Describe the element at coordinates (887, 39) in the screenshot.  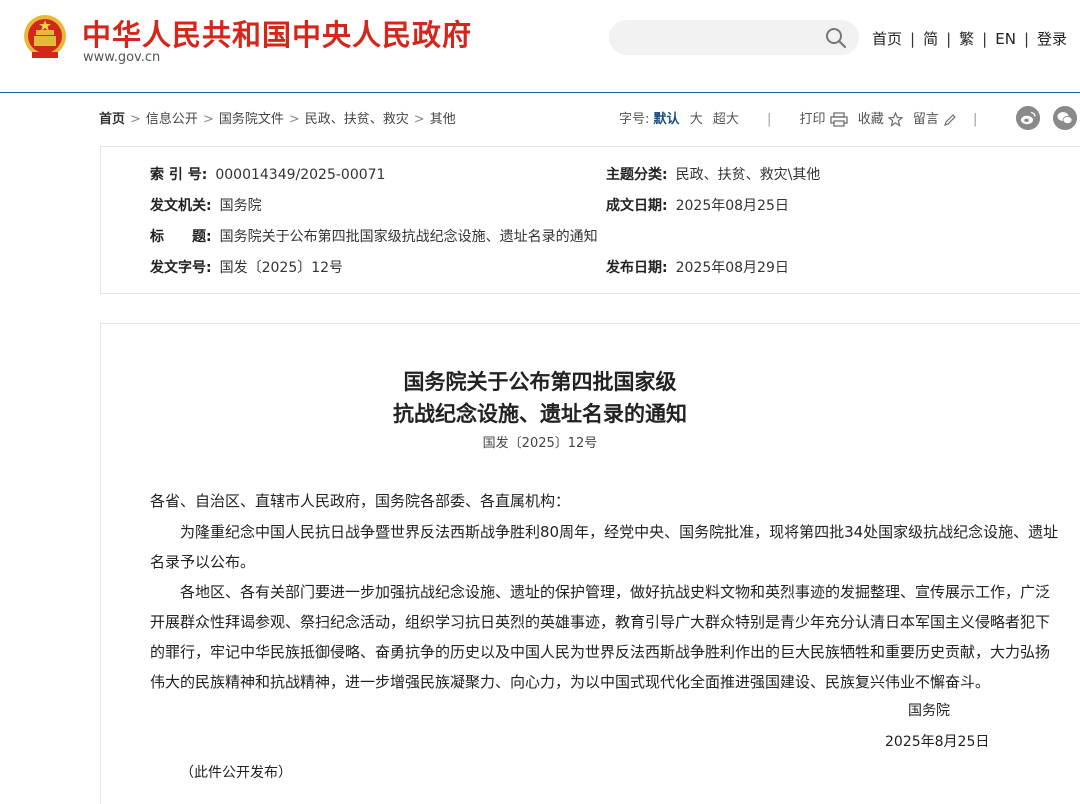
I see `nav-home: 首页` at that location.